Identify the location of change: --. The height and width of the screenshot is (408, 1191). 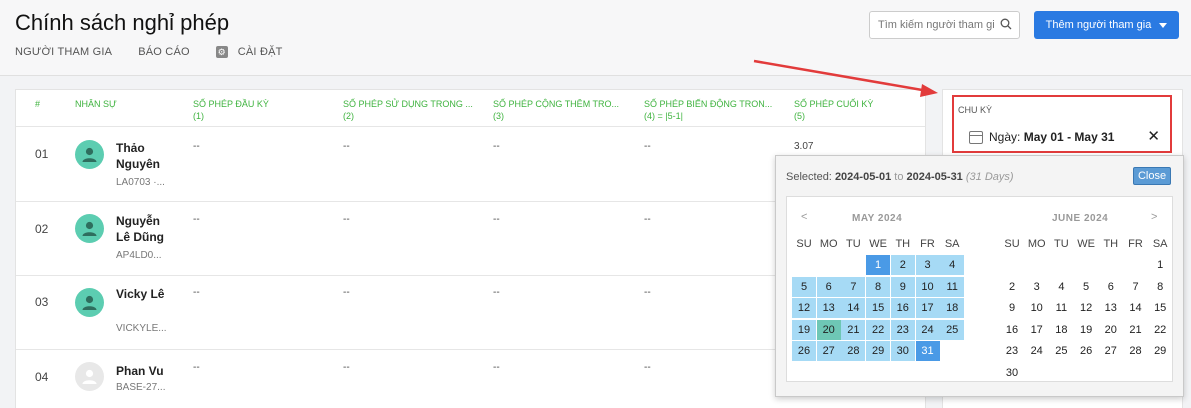
(647, 219).